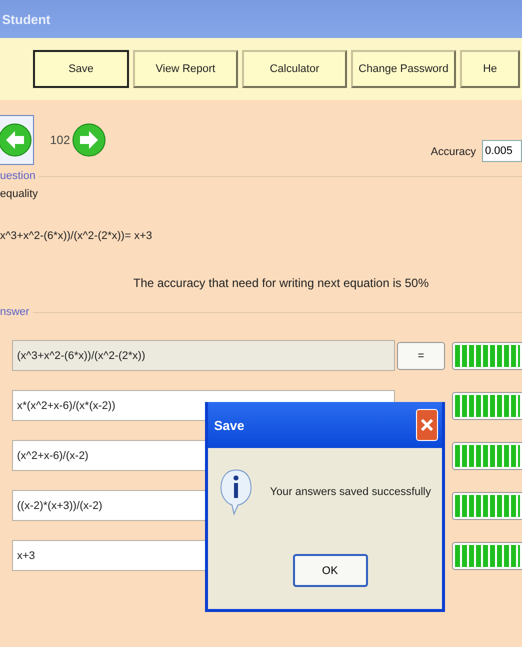 The image size is (522, 647). What do you see at coordinates (26, 19) in the screenshot?
I see `window-title: Student` at bounding box center [26, 19].